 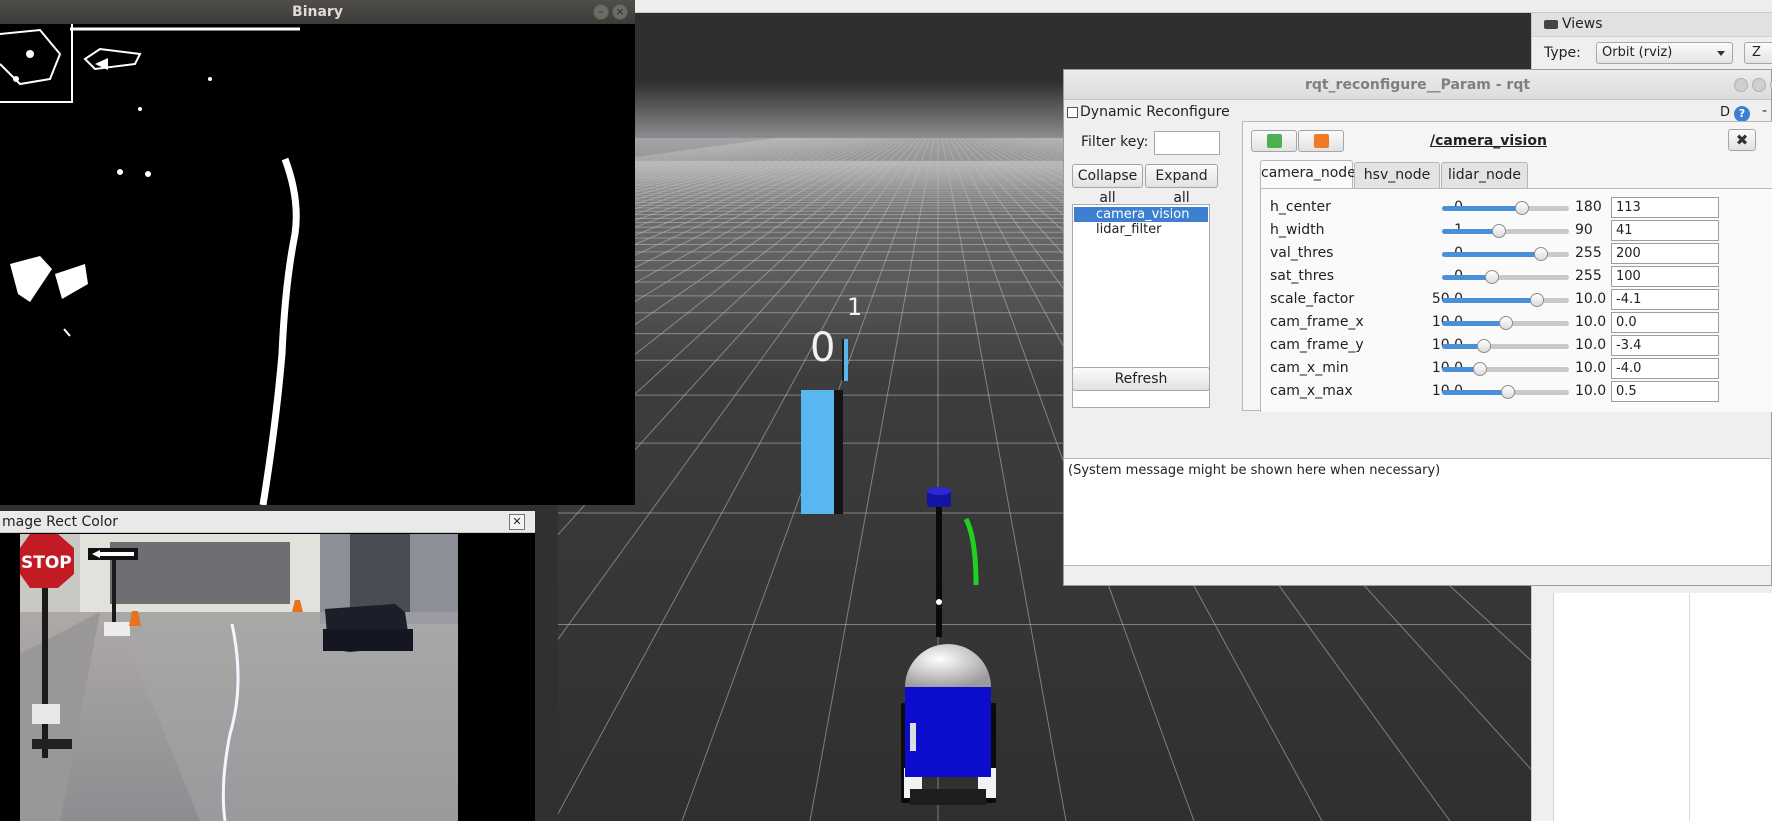 What do you see at coordinates (1665, 230) in the screenshot?
I see `param-value-input: 41` at bounding box center [1665, 230].